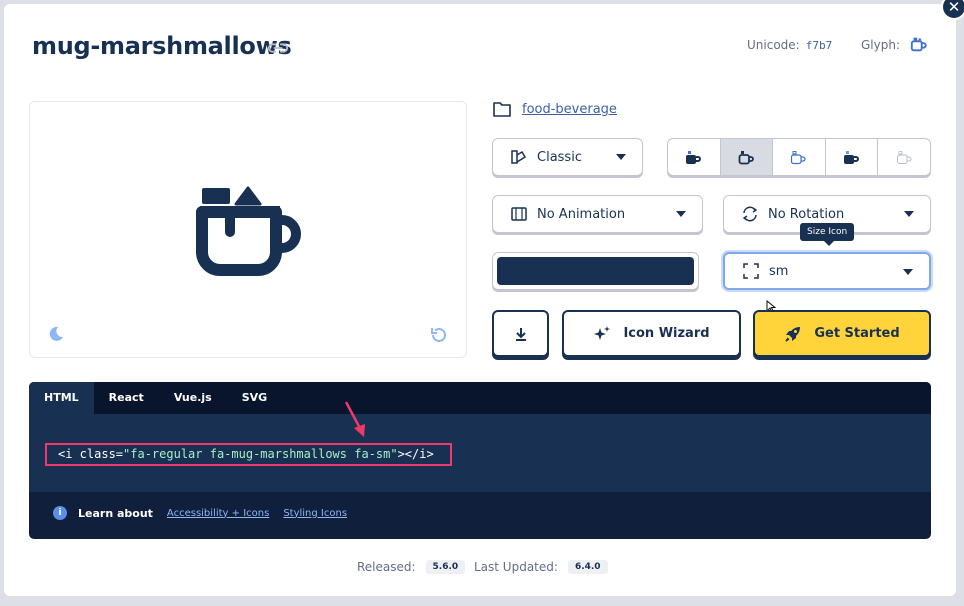  What do you see at coordinates (218, 513) in the screenshot?
I see `accessibility-link: Accessibility + Icons` at bounding box center [218, 513].